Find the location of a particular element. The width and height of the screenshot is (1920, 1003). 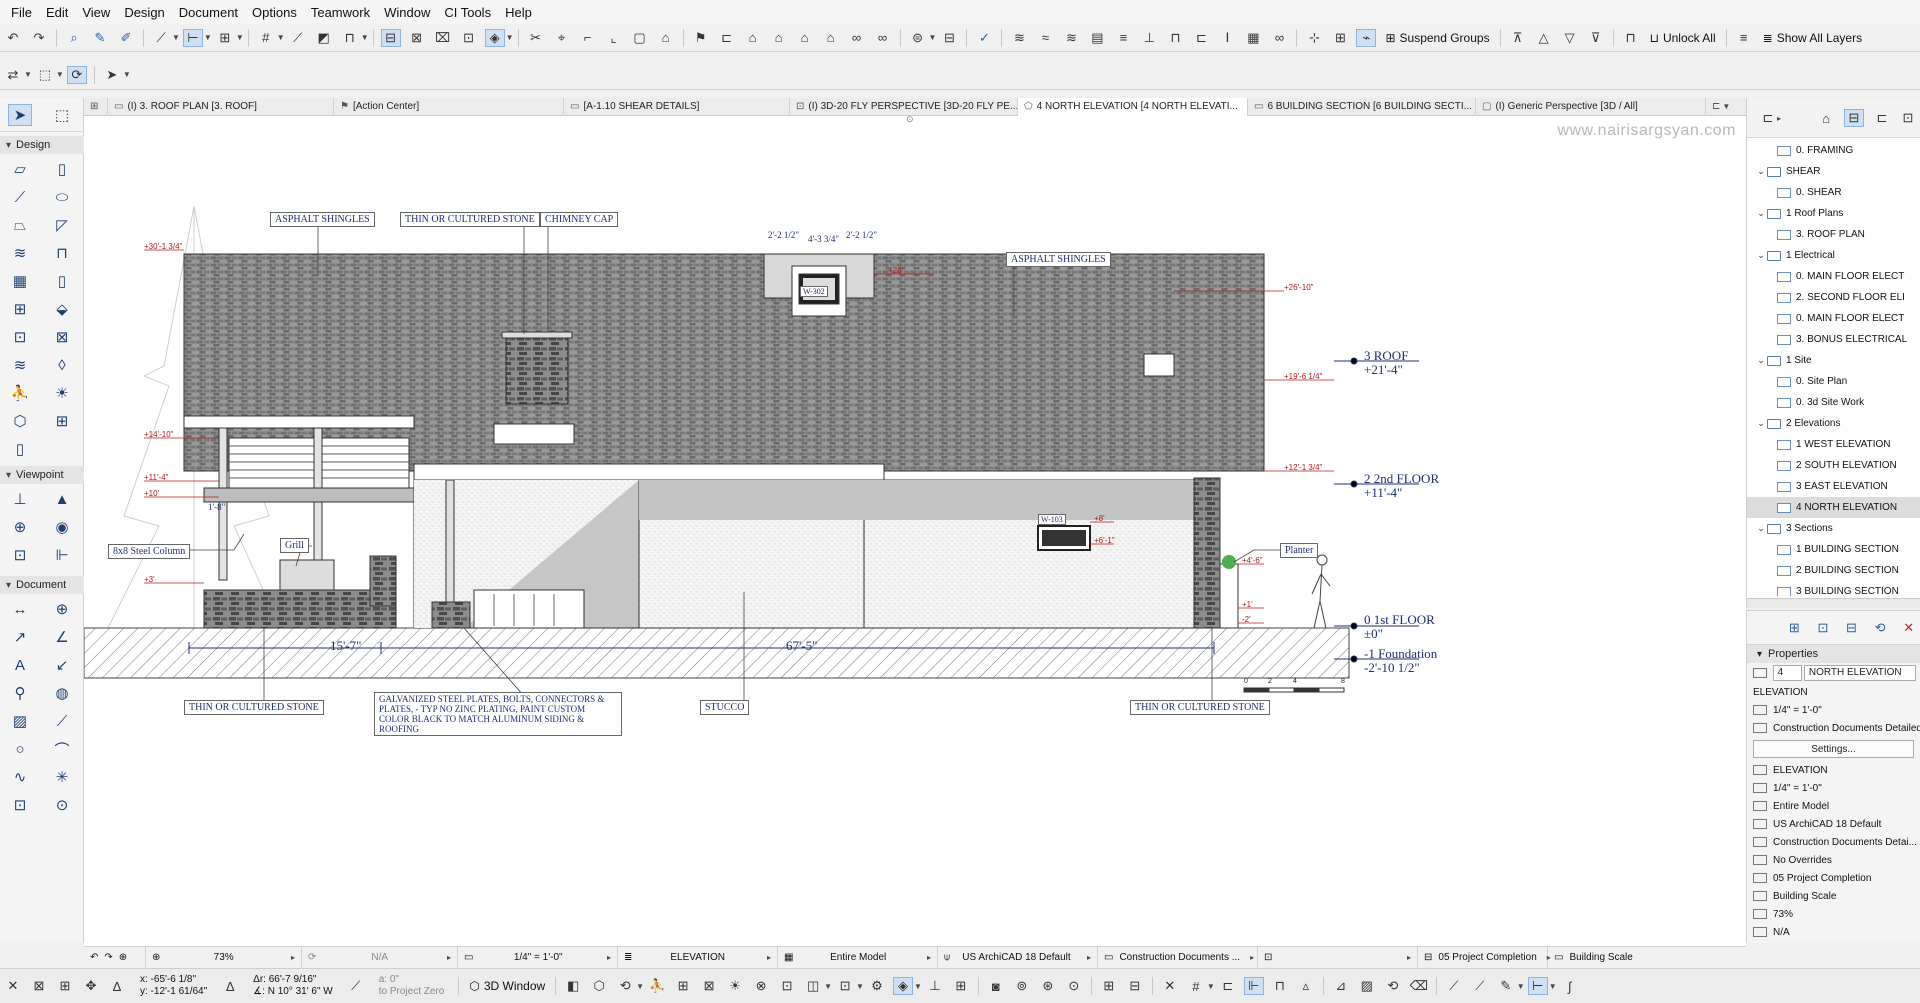

annotation-chimney-cap: CHIMNEY CAP is located at coordinates (579, 219).